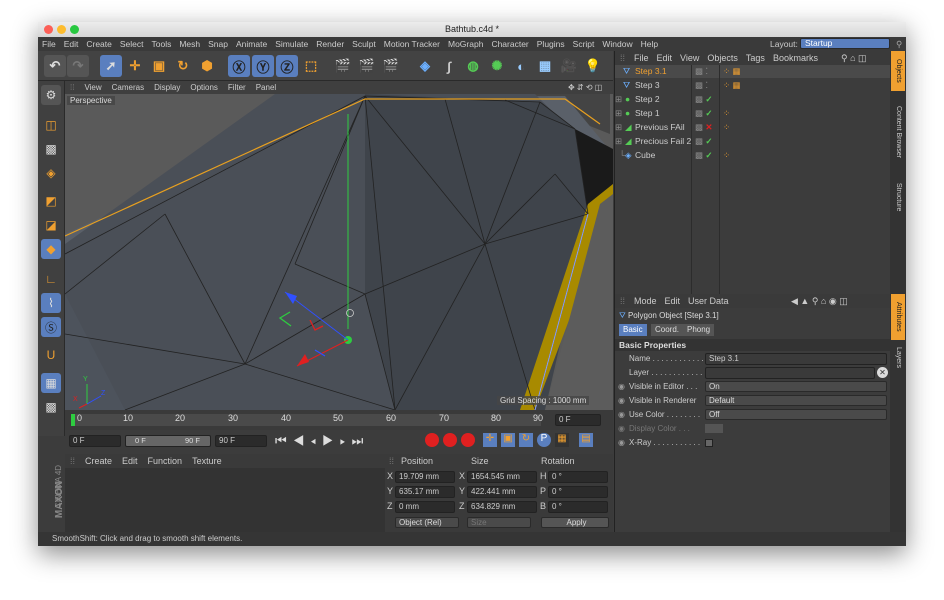  What do you see at coordinates (391, 66) in the screenshot?
I see `render-settings-icon: 🎬` at bounding box center [391, 66].